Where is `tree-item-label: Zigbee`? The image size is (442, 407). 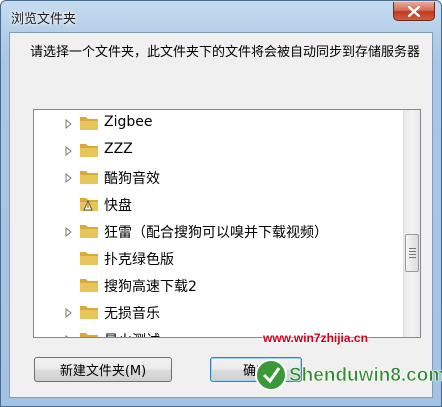
tree-item-label: Zigbee is located at coordinates (128, 122).